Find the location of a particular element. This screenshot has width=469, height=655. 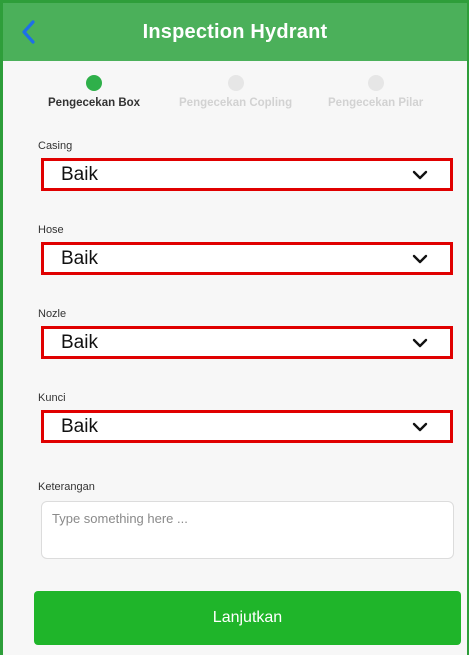

nozle-label: Nozle is located at coordinates (52, 314).